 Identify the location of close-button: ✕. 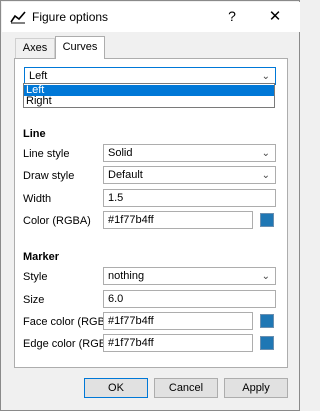
(275, 16).